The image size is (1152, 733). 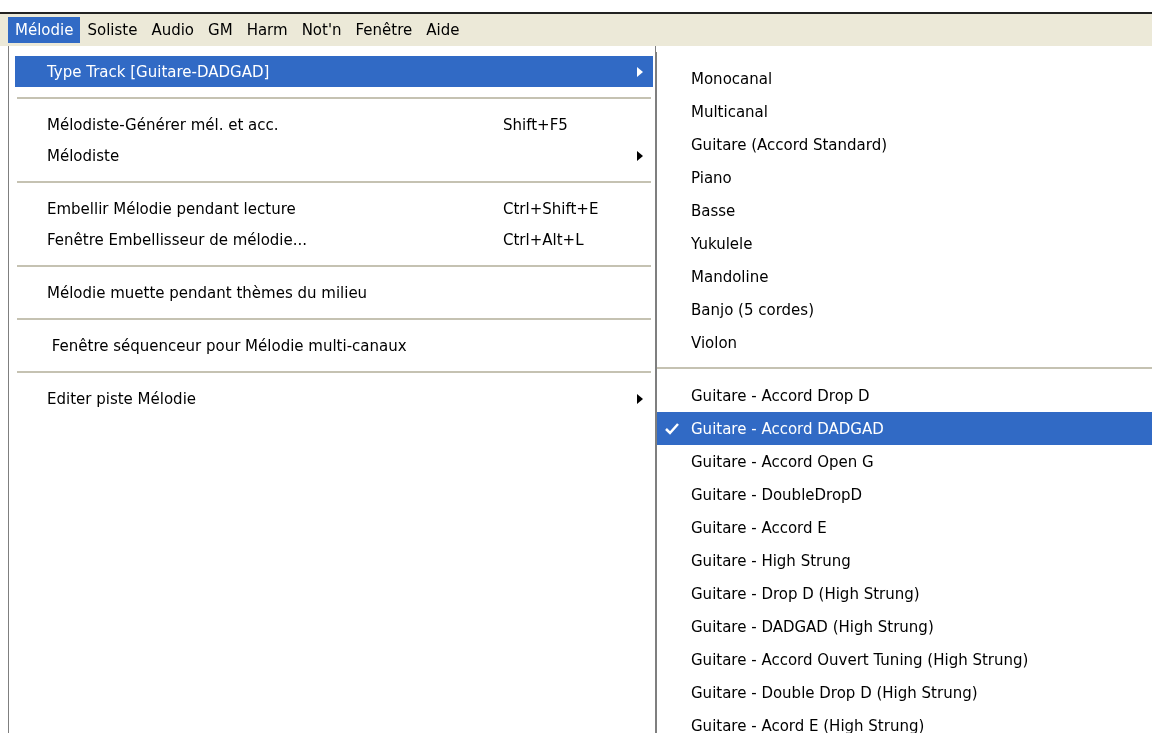 I want to click on submenu-item: Guitare - Accord Open G, so click(x=904, y=461).